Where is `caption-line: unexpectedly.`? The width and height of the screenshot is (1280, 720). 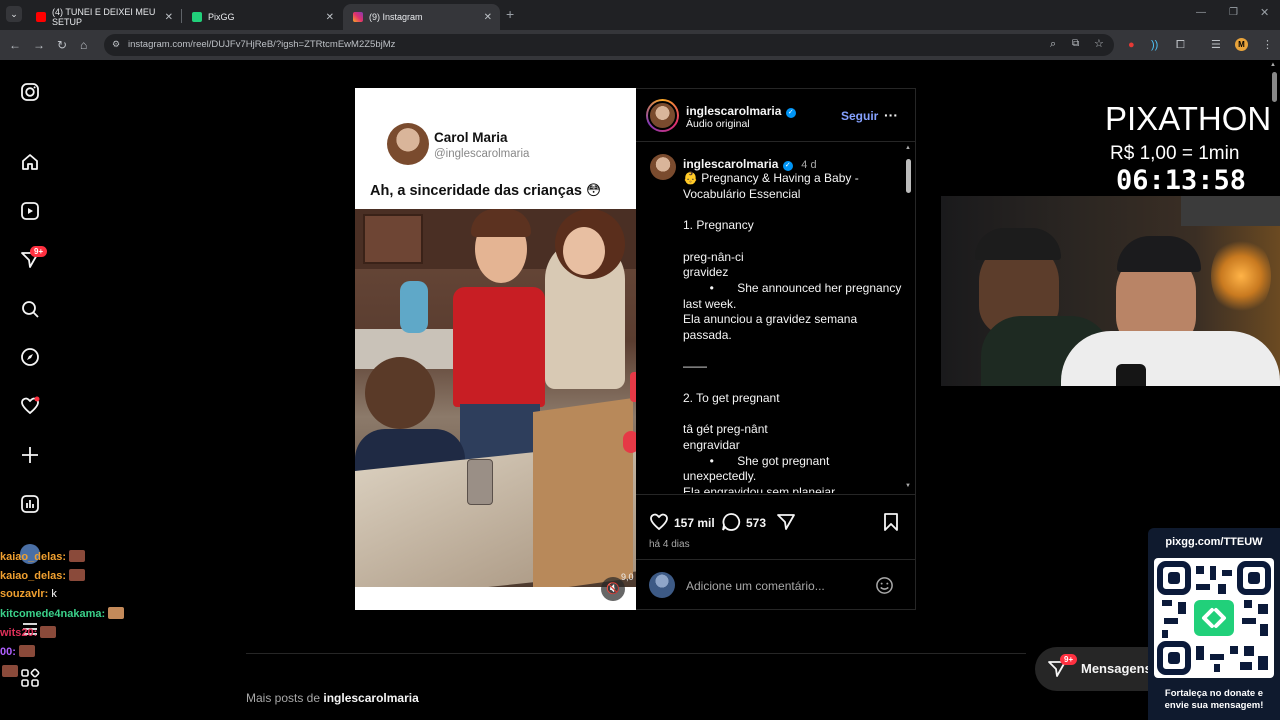 caption-line: unexpectedly. is located at coordinates (720, 476).